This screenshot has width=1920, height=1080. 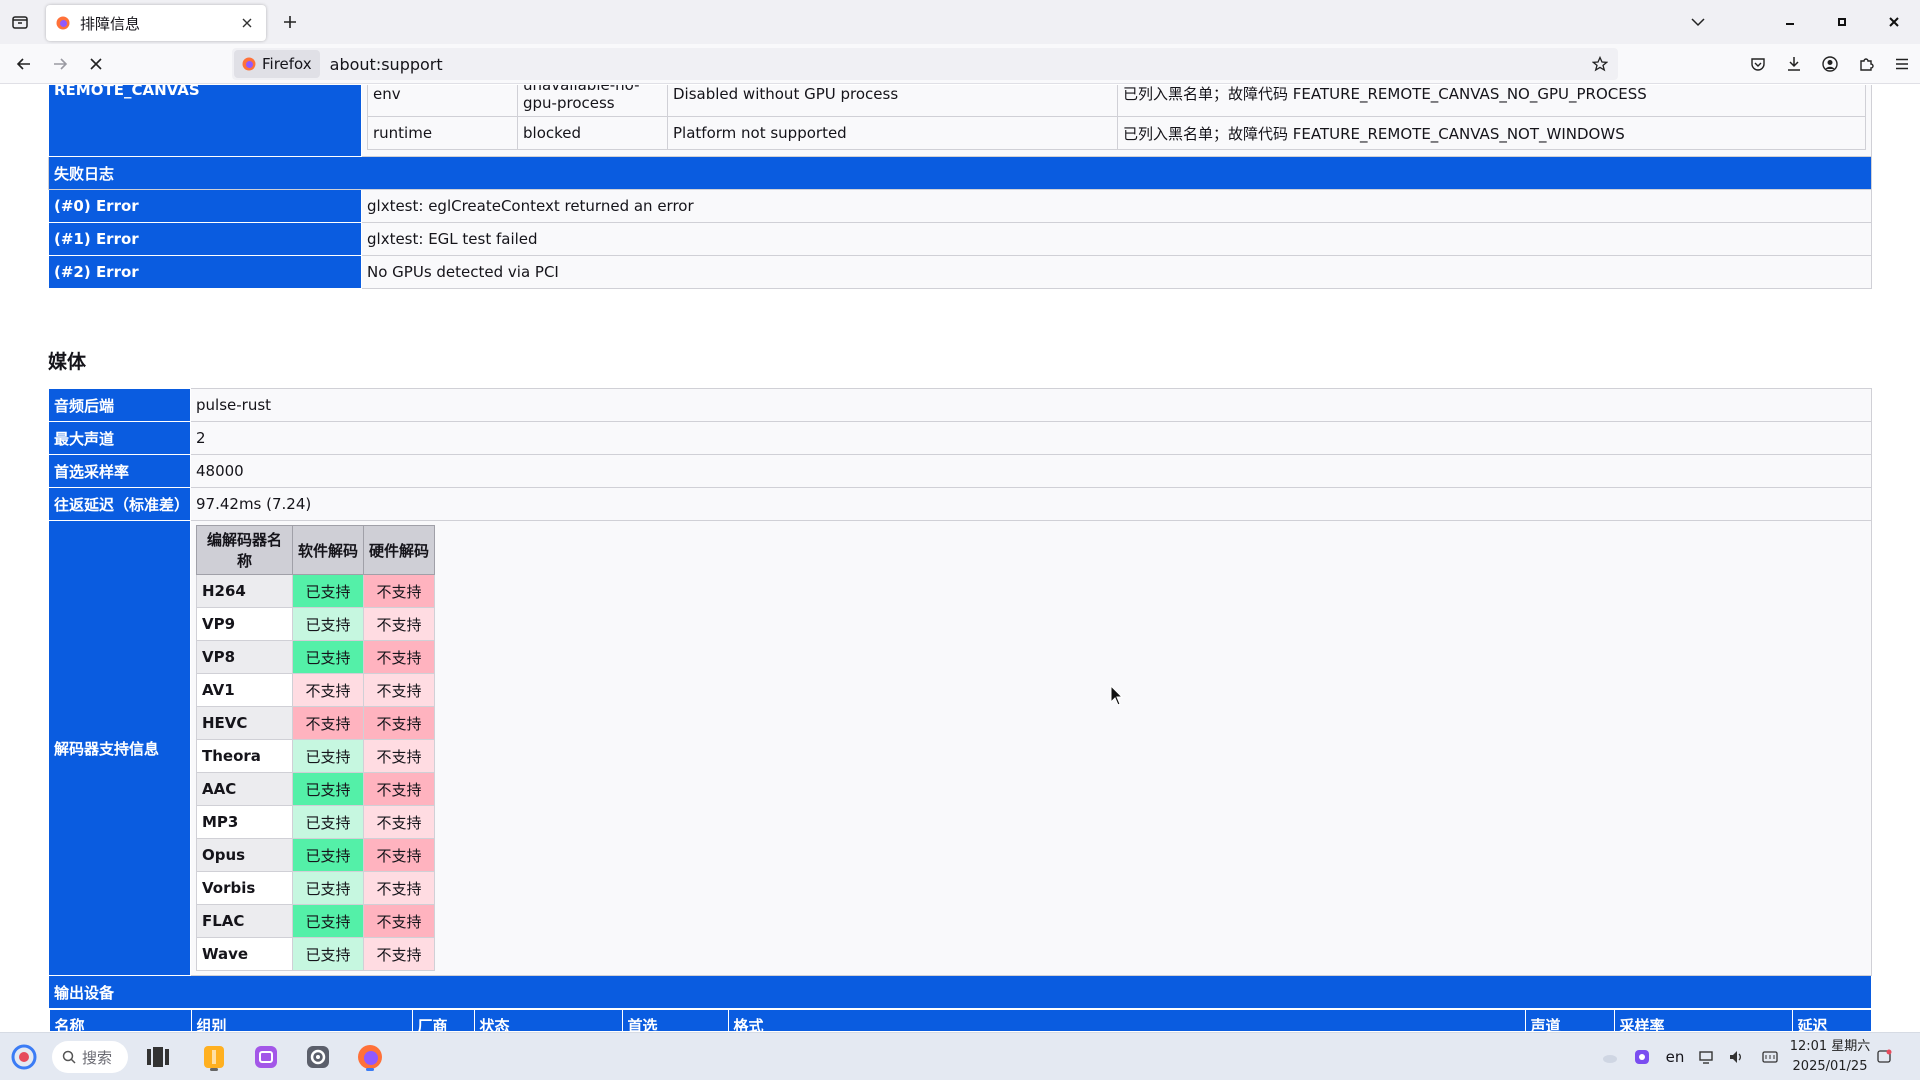 I want to click on software-decode-status: 不支持, so click(x=328, y=690).